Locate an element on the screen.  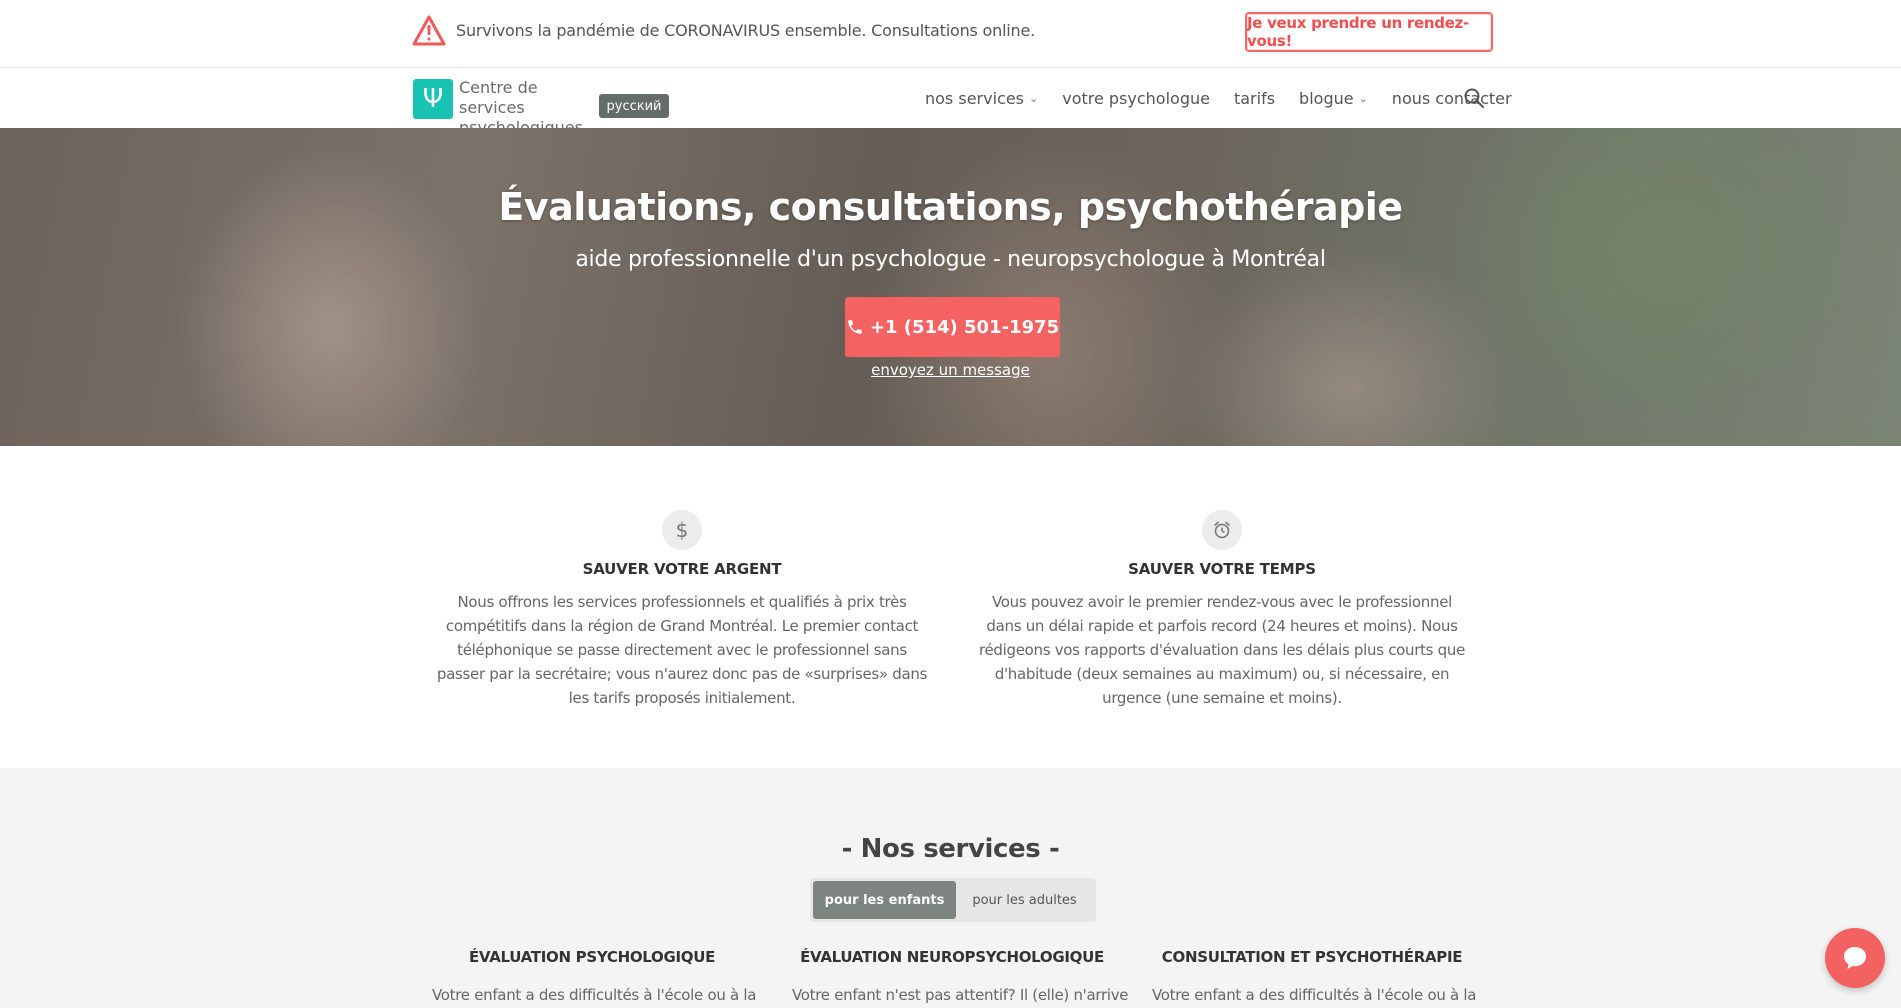
alarm-clock-icon is located at coordinates (1222, 530).